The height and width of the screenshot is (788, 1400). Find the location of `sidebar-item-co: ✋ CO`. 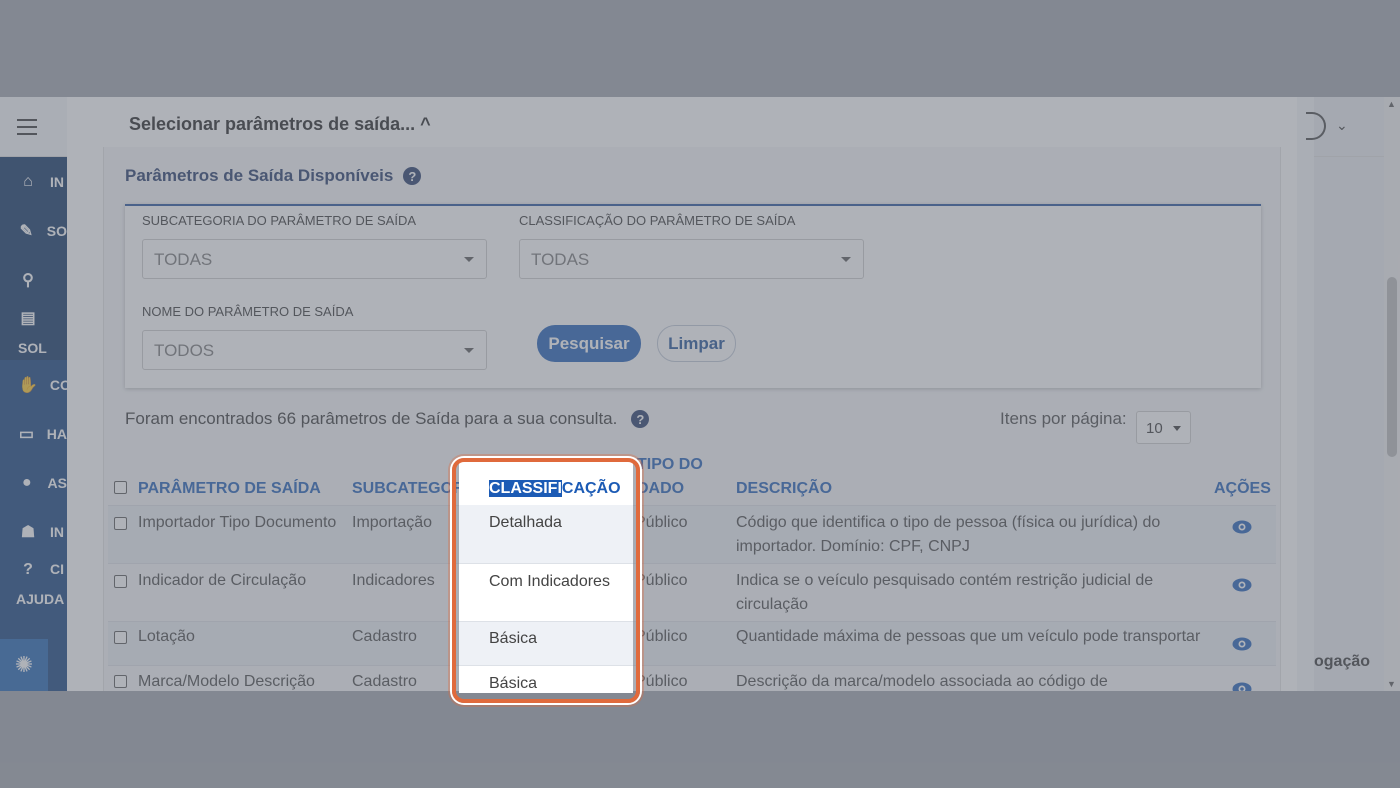

sidebar-item-co: ✋ CO is located at coordinates (35, 384).